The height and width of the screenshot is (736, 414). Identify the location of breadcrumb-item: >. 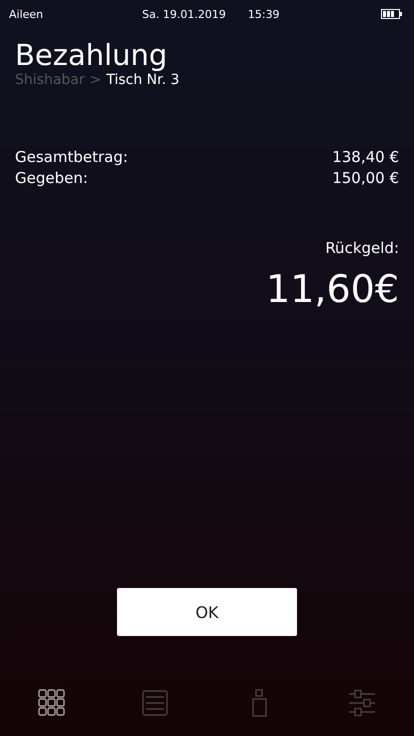
(96, 80).